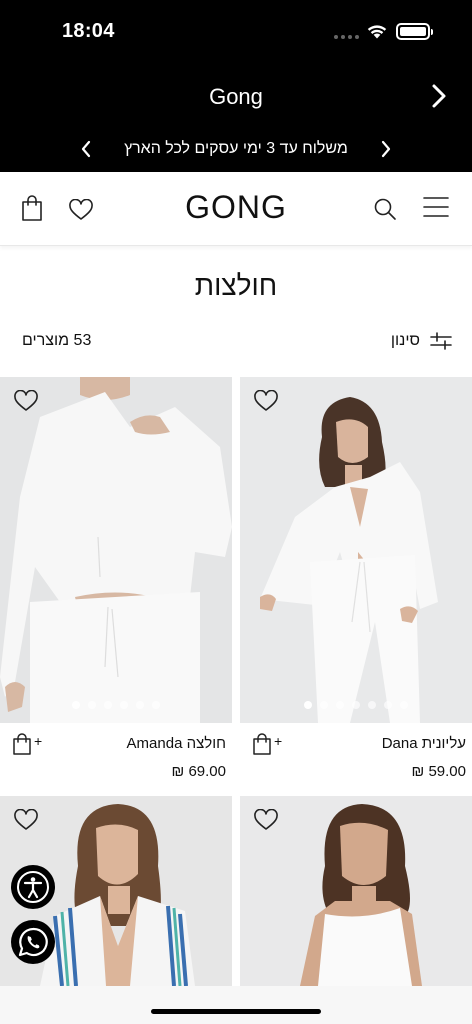 The image size is (472, 1024). I want to click on product-price: 59.00 ₪, so click(438, 771).